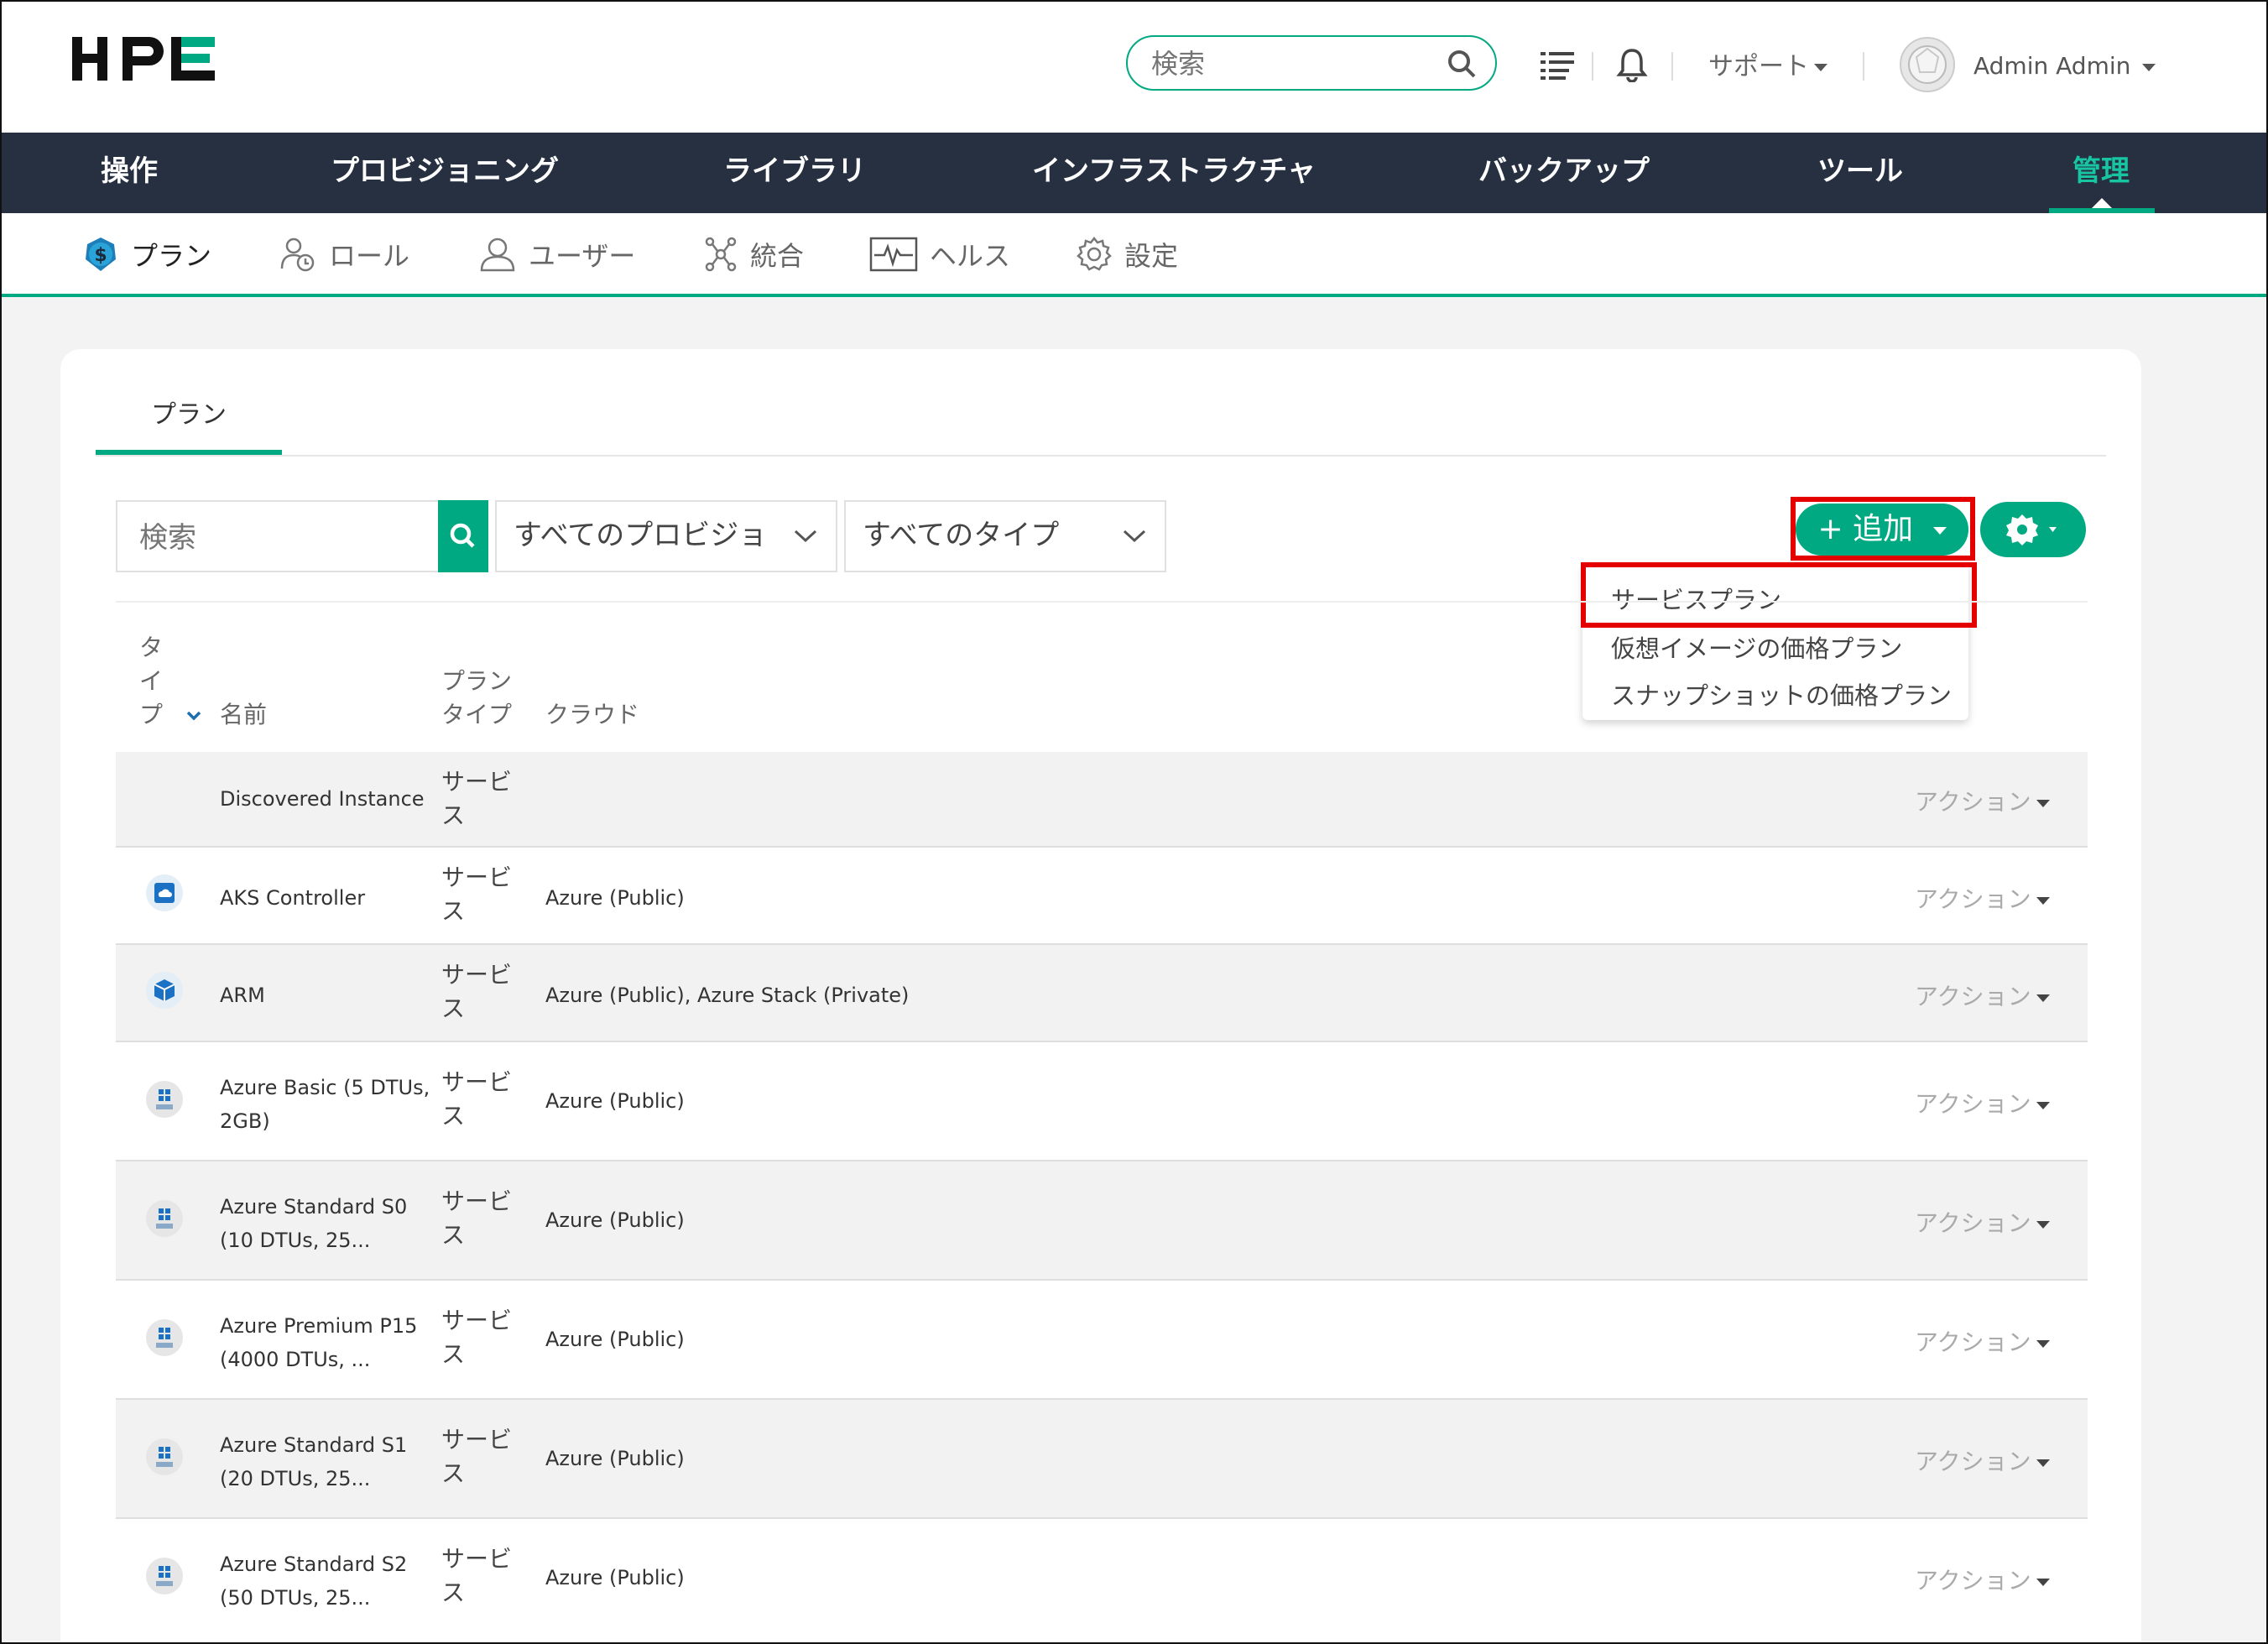 The height and width of the screenshot is (1644, 2268). Describe the element at coordinates (1101, 456) in the screenshot. I see `tab-divider` at that location.